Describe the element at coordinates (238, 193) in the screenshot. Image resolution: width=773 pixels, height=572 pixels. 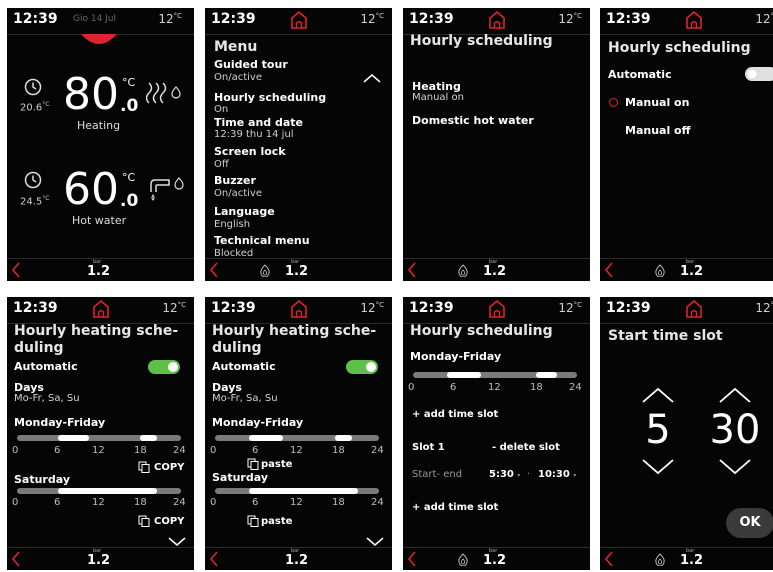
I see `menu-item-value: On/active` at that location.